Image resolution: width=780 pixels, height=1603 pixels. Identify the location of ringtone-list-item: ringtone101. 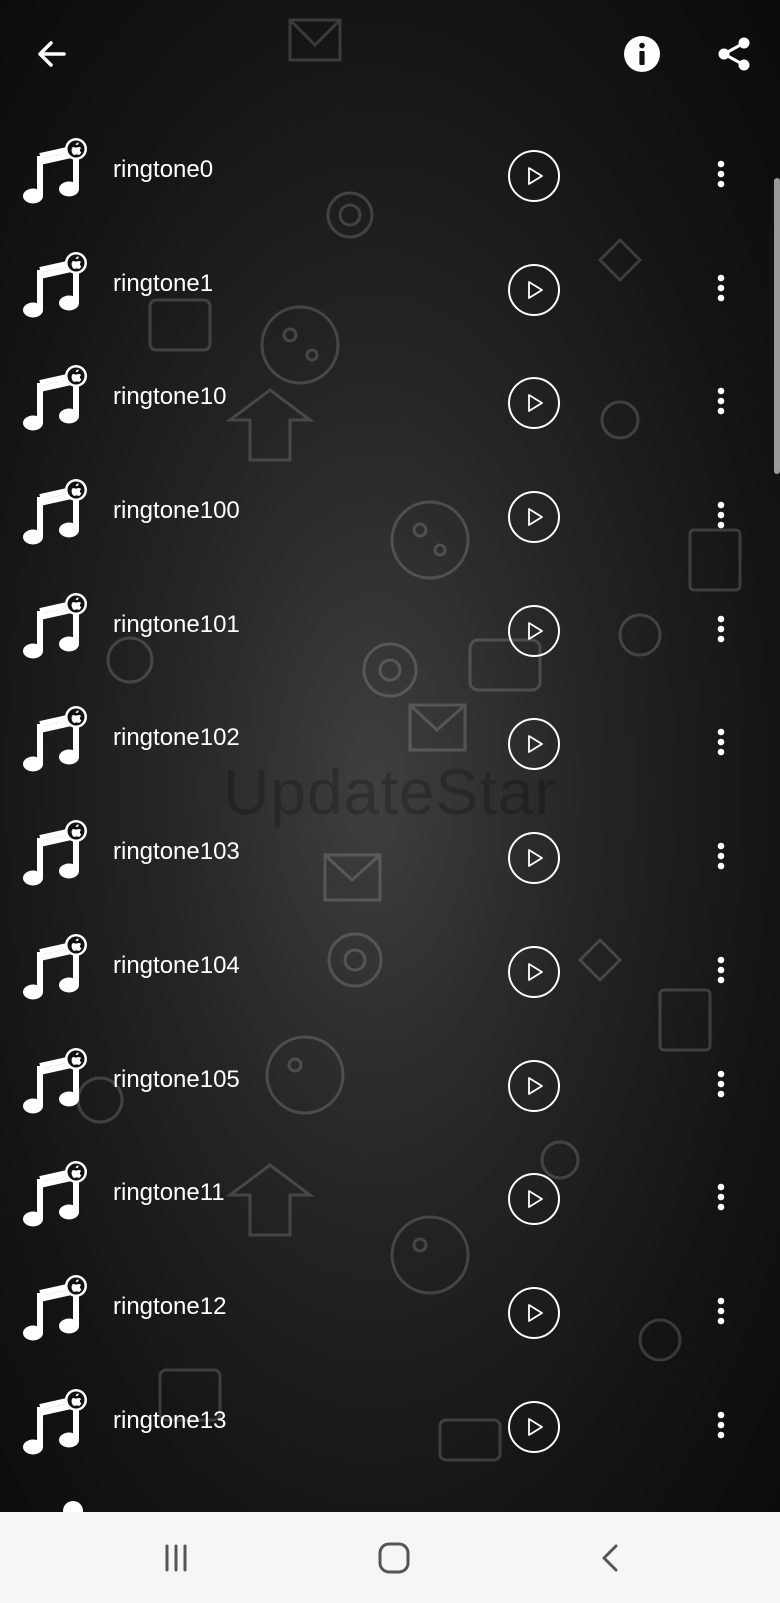
(390, 632).